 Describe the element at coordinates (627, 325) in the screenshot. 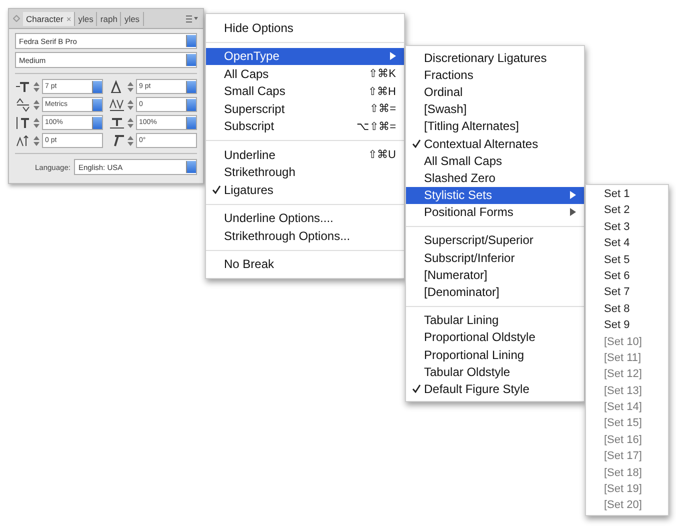

I see `menu-item: Set 9` at that location.